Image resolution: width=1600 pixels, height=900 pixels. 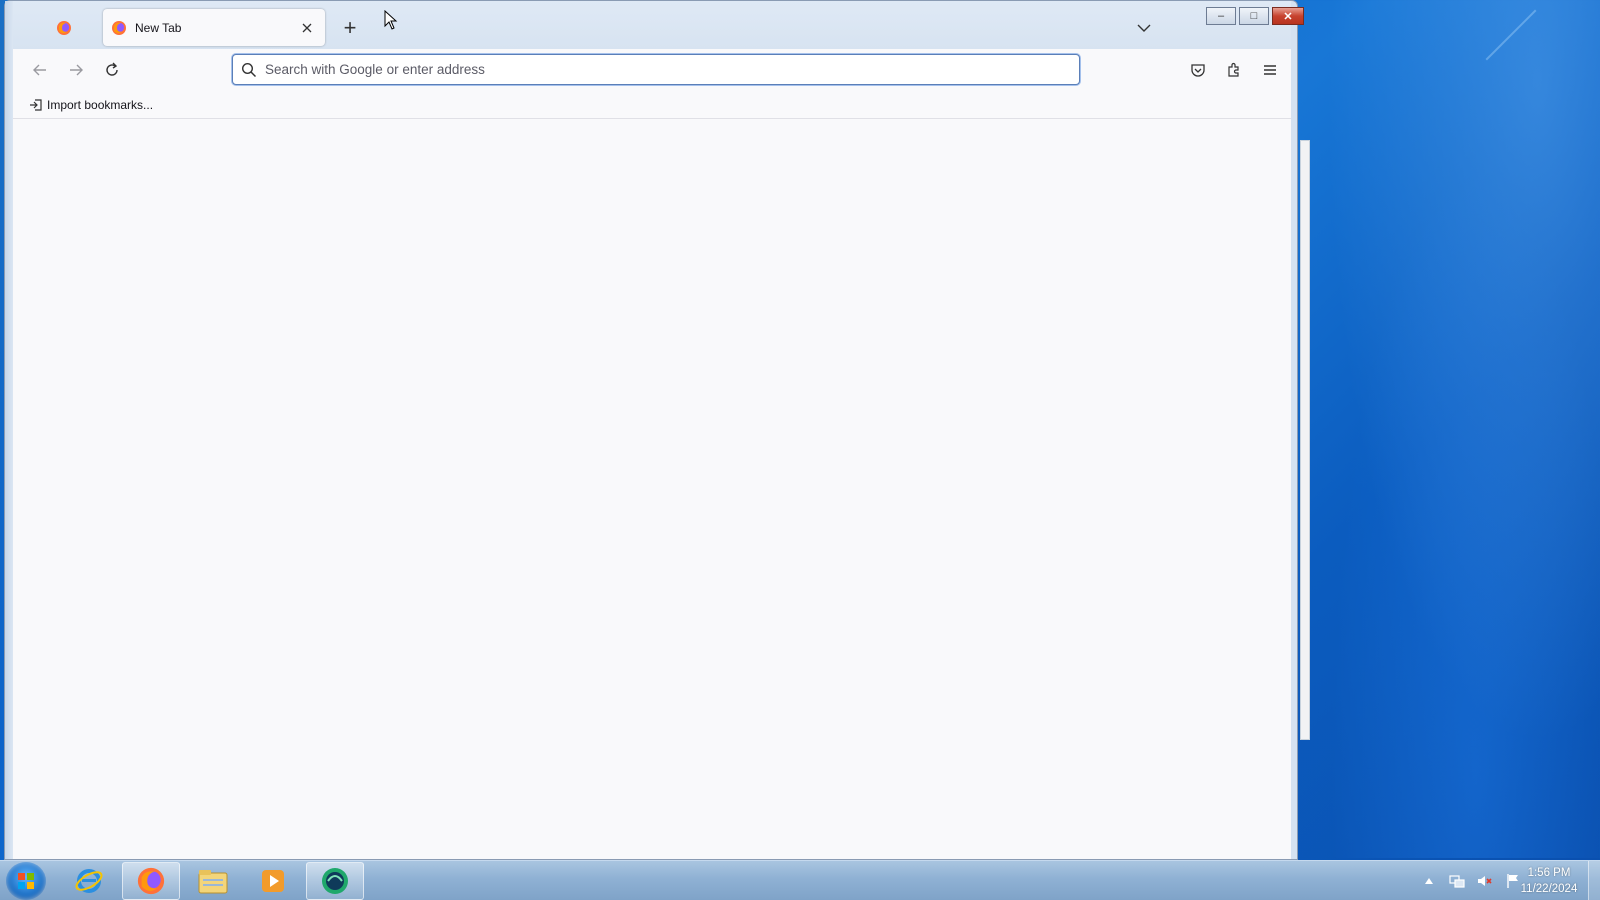 I want to click on volume-muted-icon, so click(x=1485, y=881).